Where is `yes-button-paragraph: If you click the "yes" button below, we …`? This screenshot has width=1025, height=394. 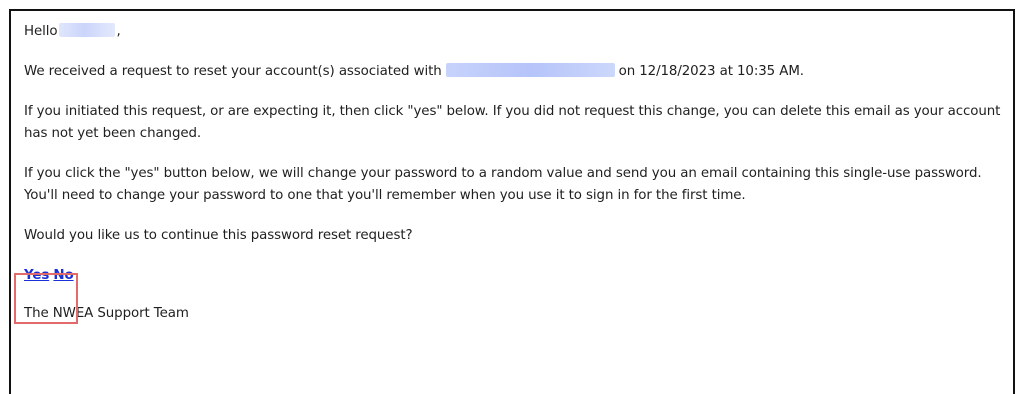
yes-button-paragraph: If you click the "yes" button below, we … is located at coordinates (503, 184).